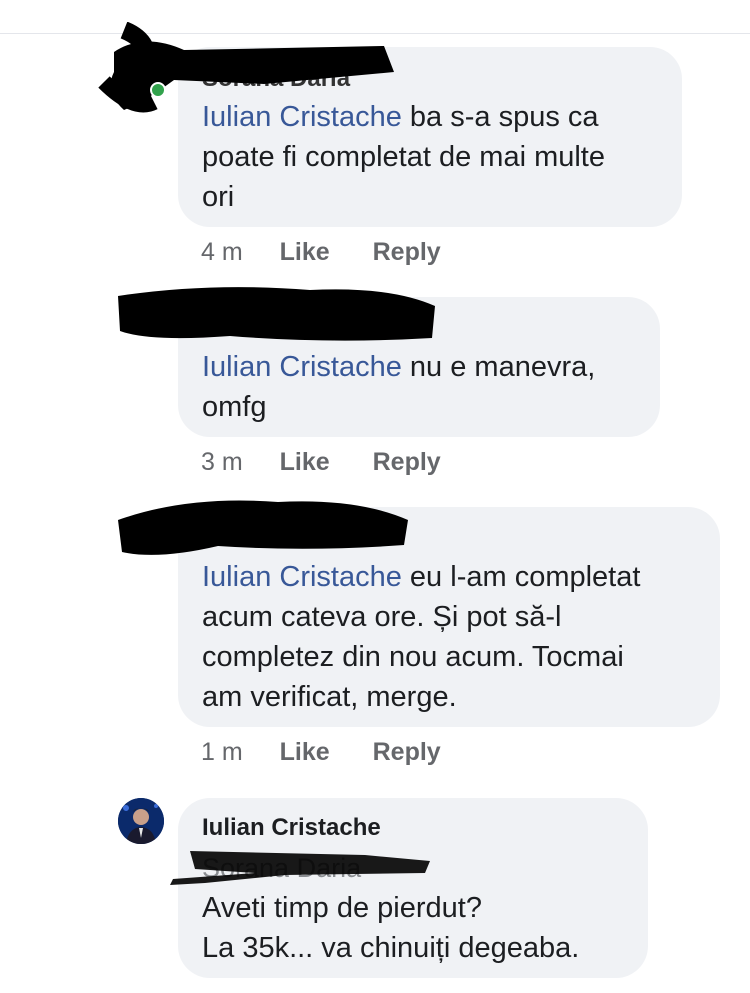 The image size is (750, 993). Describe the element at coordinates (281, 868) in the screenshot. I see `mention-link: Sorana Daria` at that location.